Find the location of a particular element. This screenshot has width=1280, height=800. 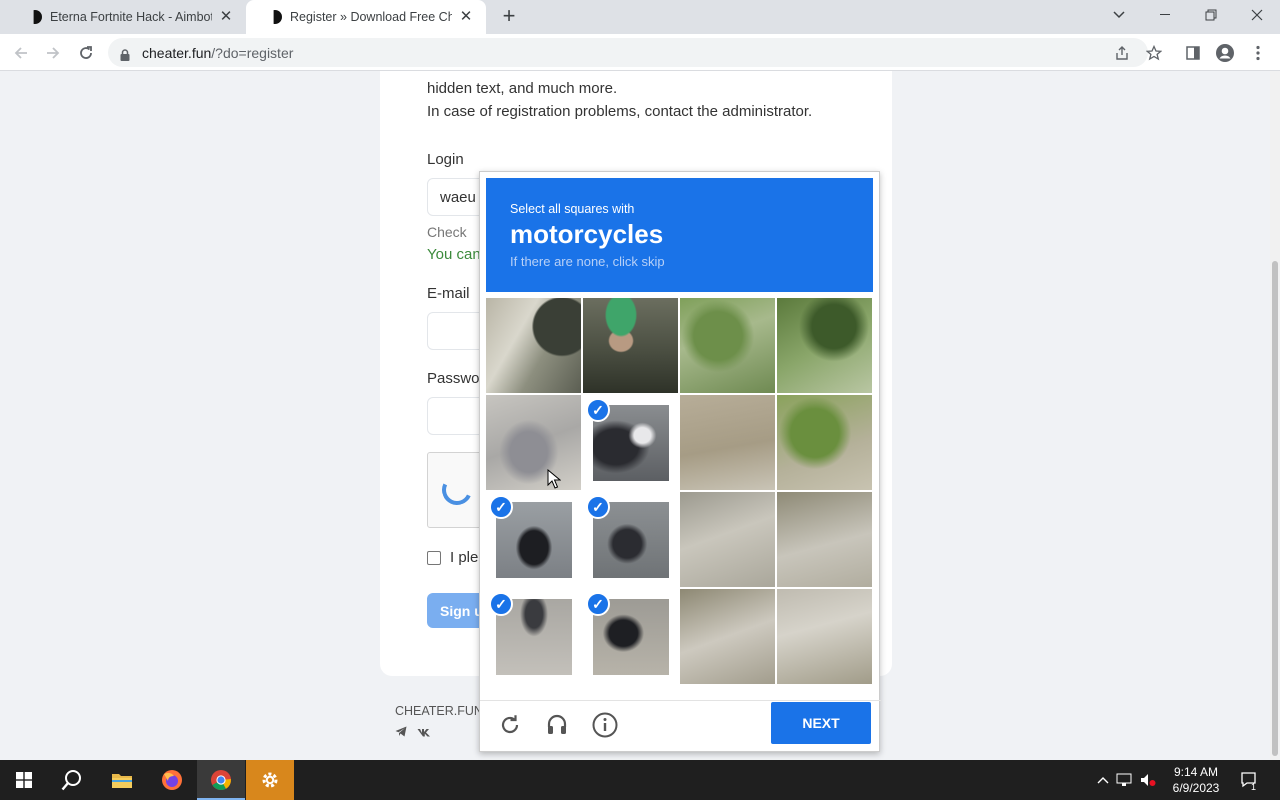

back-button is located at coordinates (21, 53).